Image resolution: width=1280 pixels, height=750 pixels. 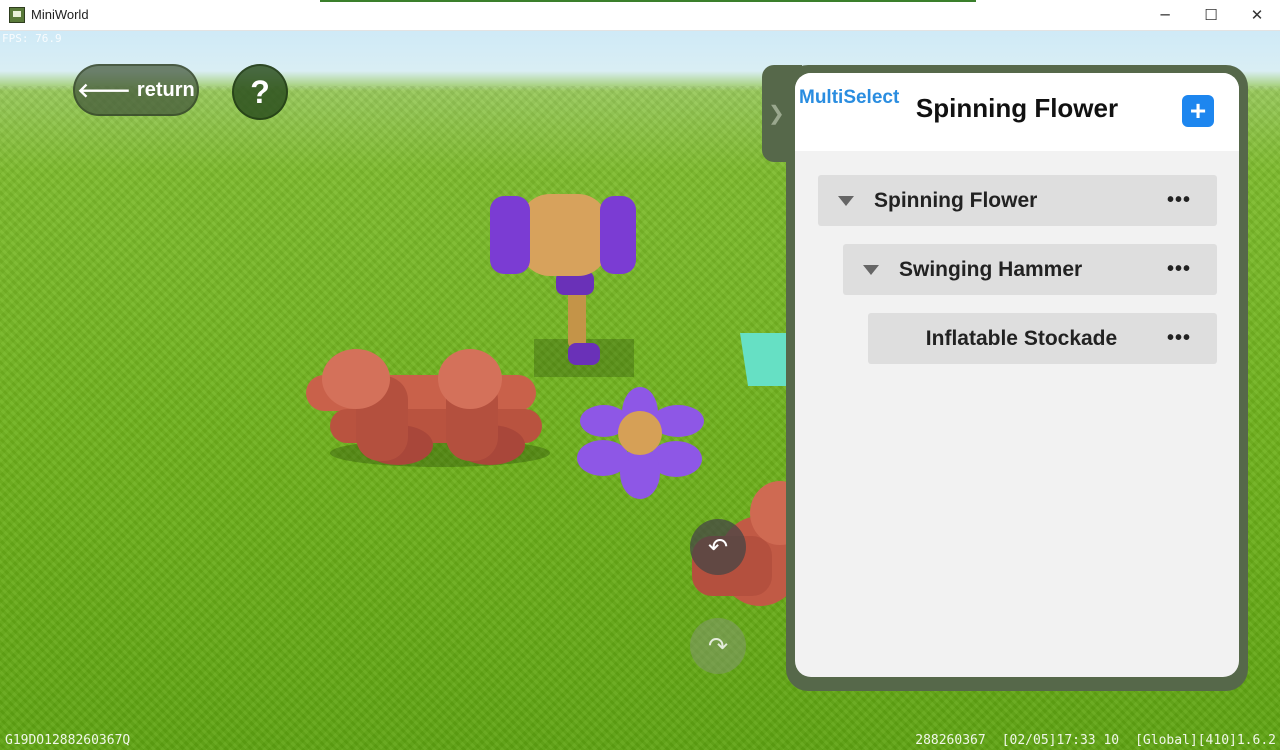 What do you see at coordinates (32, 38) in the screenshot?
I see `fps-counter: FPS: 76.9` at bounding box center [32, 38].